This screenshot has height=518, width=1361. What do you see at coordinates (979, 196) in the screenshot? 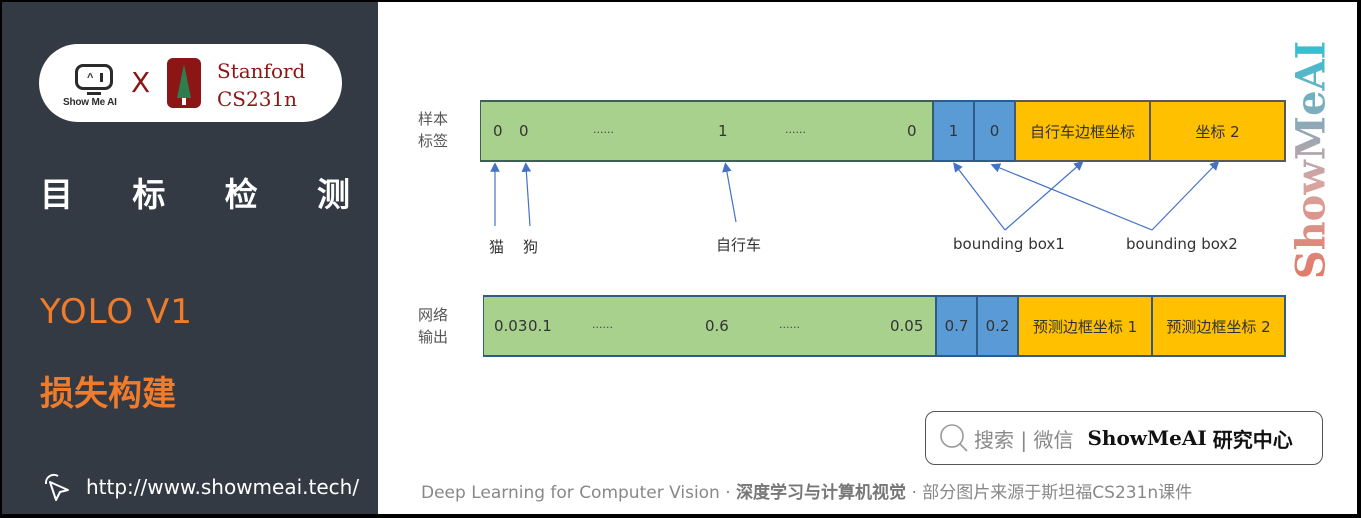
I see `arrow-bbox1-conf` at bounding box center [979, 196].